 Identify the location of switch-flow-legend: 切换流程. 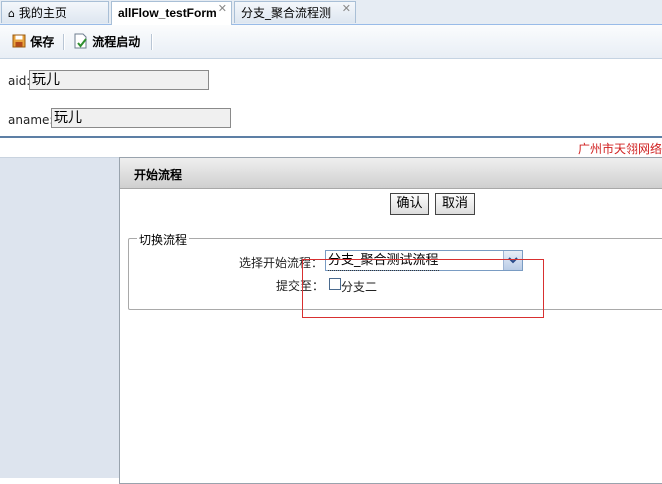
(163, 239).